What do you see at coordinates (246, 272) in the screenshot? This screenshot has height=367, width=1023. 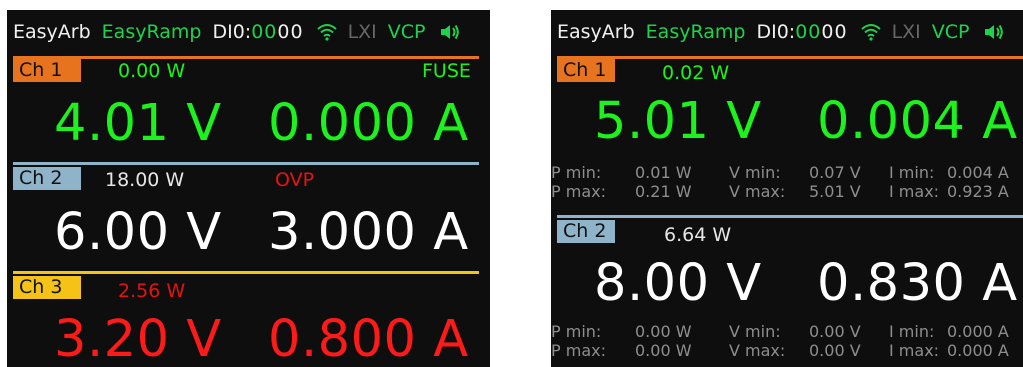 I see `ch3-color-bar` at bounding box center [246, 272].